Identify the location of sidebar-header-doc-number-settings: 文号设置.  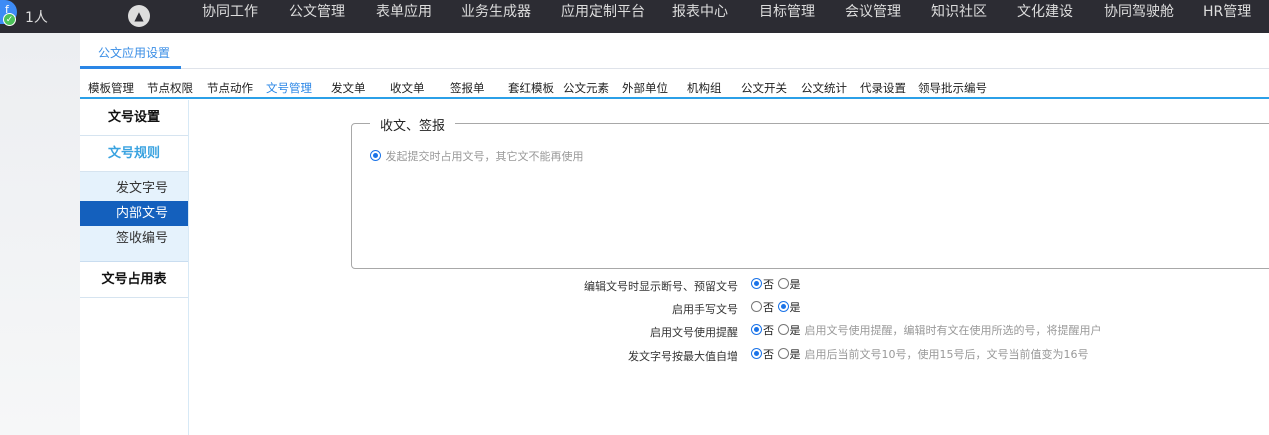
(134, 118).